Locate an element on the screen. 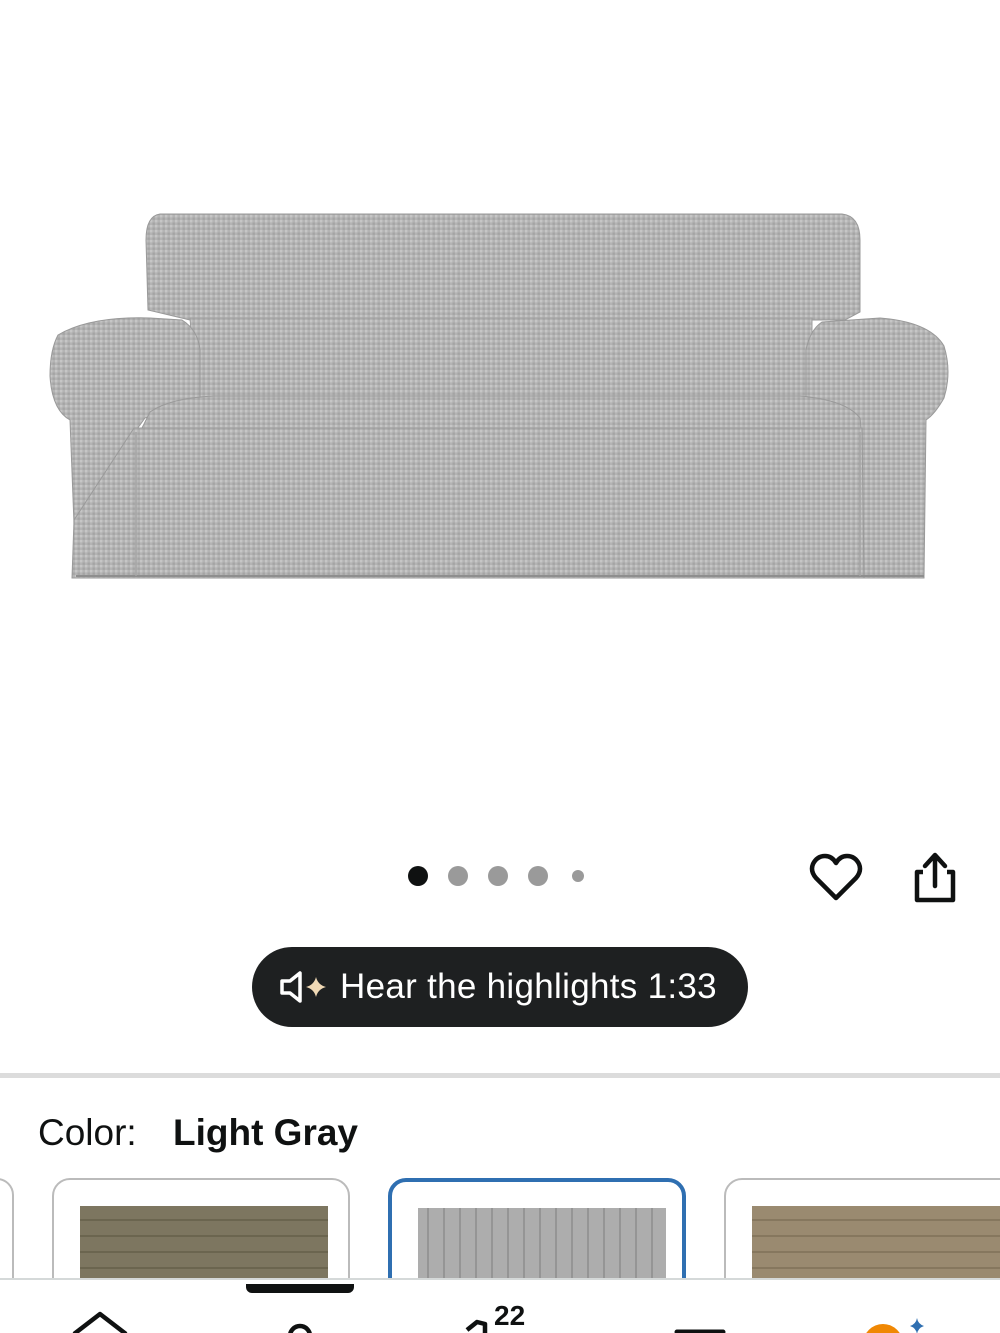 The width and height of the screenshot is (1000, 1333). hear-highlights-label: Hear the highlights 1:33 is located at coordinates (528, 986).